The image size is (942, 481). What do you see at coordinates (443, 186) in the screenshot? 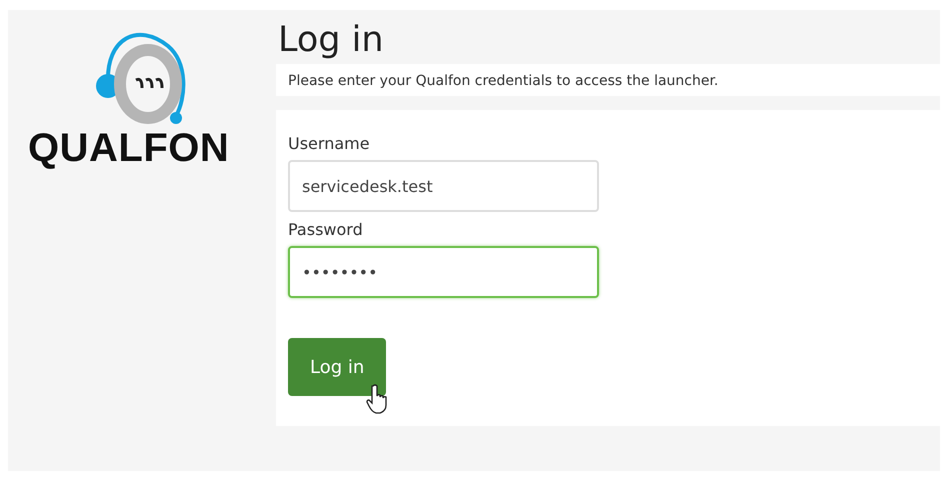
I see `input-field: servicedesk.test` at bounding box center [443, 186].